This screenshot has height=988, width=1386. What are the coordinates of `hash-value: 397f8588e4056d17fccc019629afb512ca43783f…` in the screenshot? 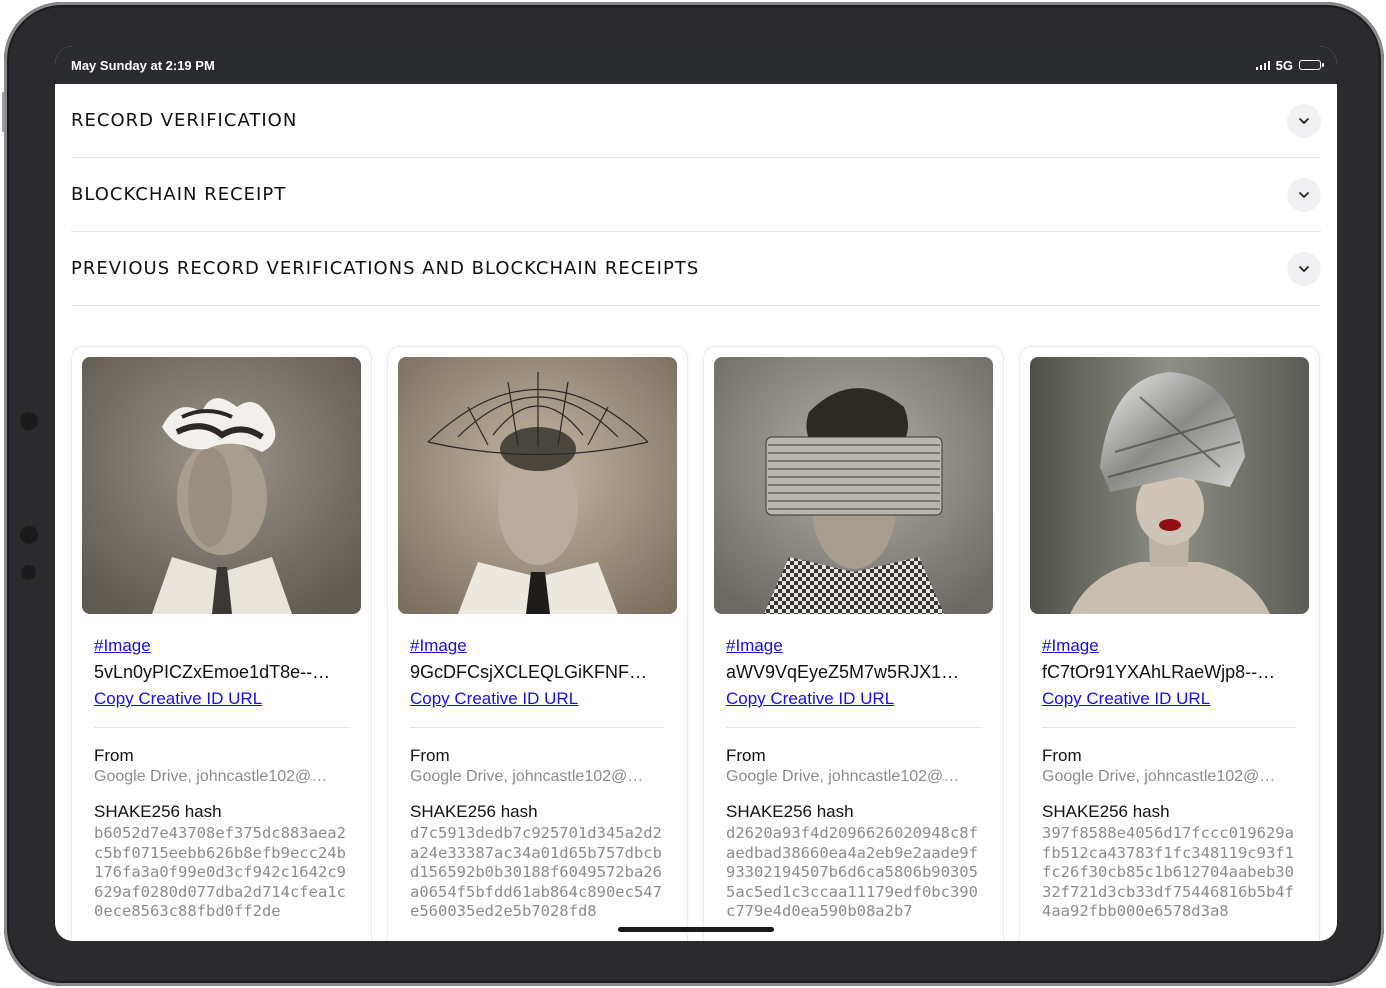 It's located at (1168, 872).